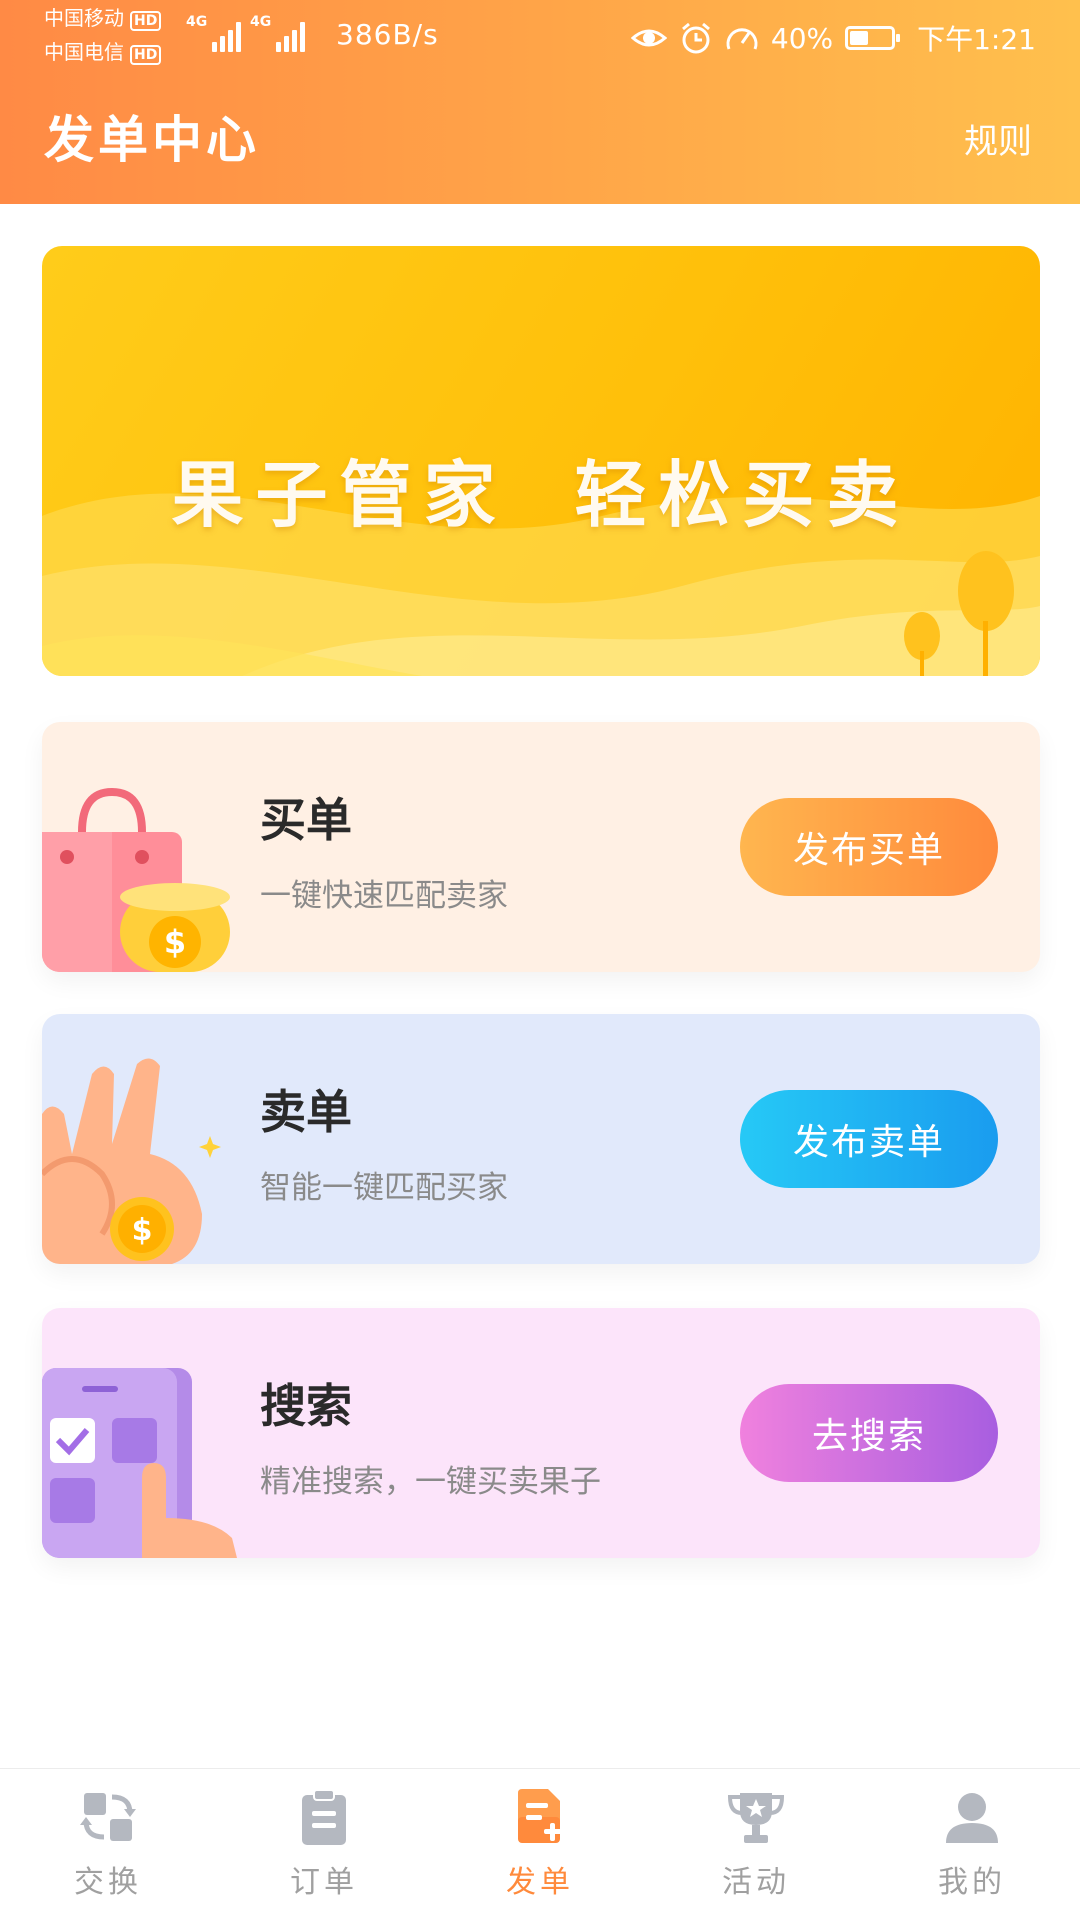 The image size is (1080, 1921). I want to click on speed-icon, so click(742, 39).